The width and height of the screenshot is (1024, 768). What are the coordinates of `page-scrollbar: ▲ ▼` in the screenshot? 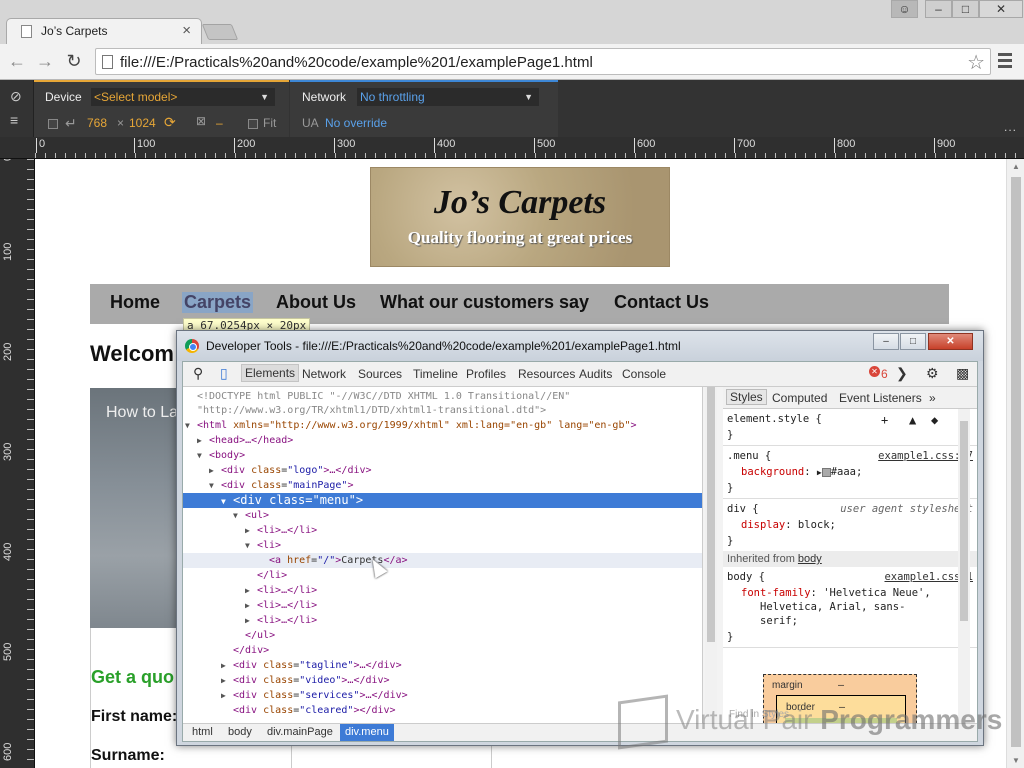 It's located at (1015, 463).